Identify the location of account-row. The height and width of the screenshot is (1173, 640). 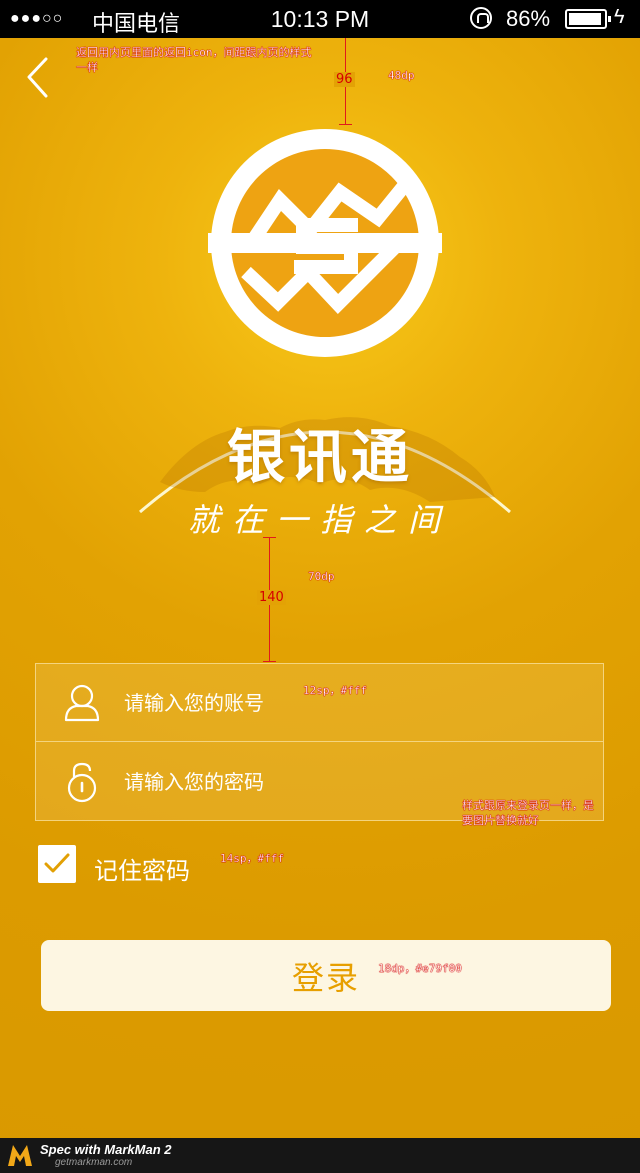
(319, 703).